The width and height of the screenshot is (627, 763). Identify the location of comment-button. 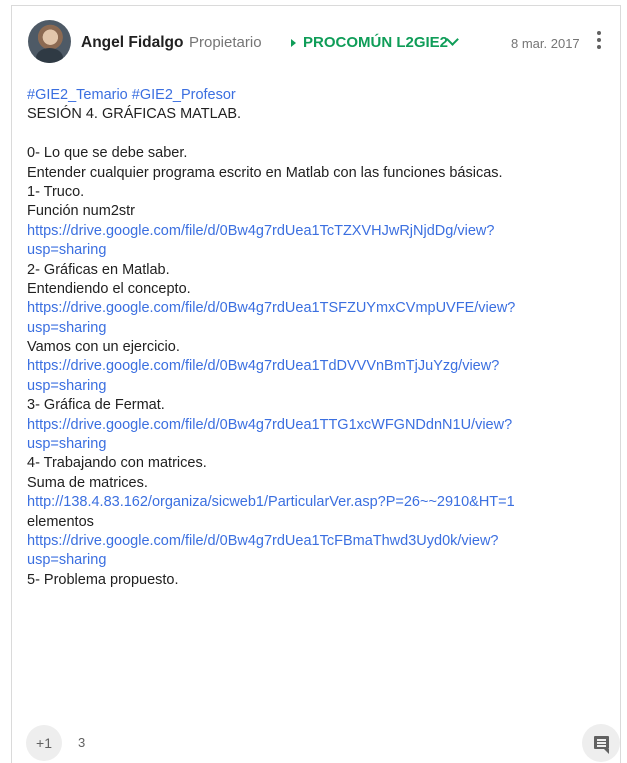
(601, 743).